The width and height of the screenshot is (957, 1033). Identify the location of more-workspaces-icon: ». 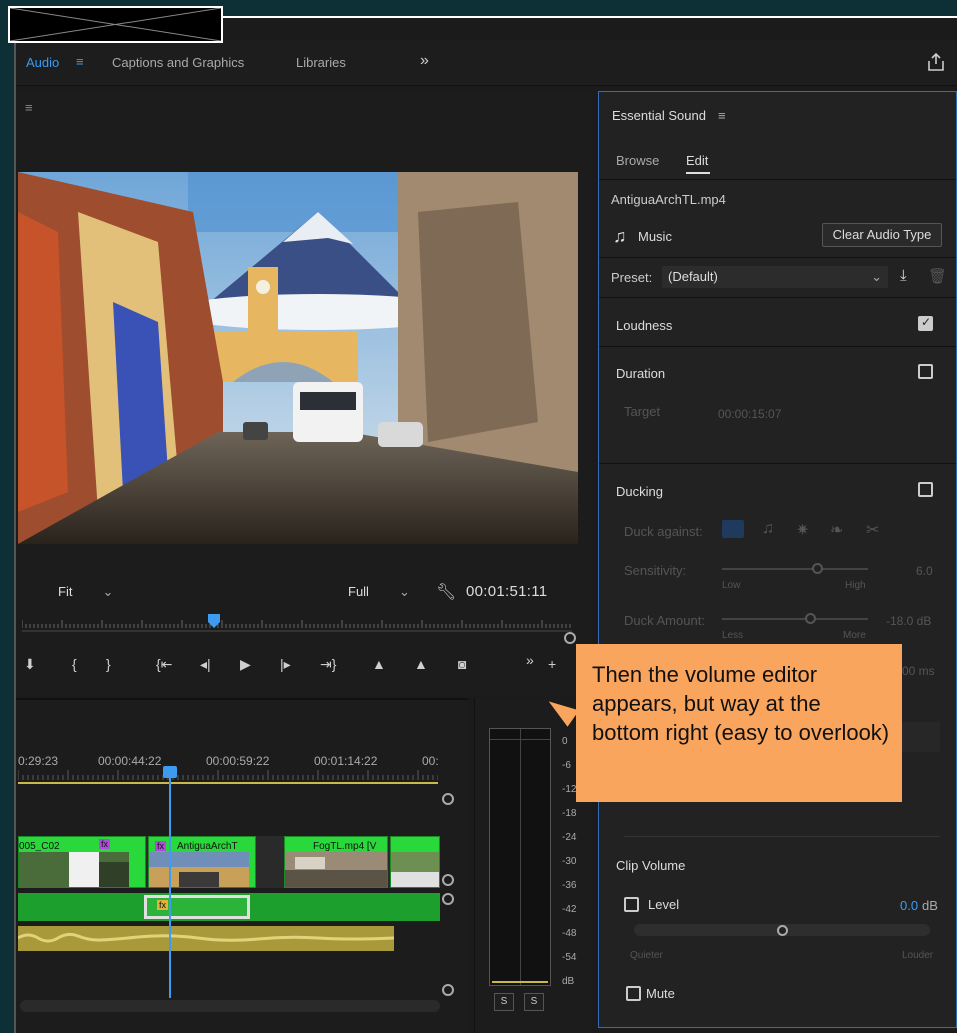
(424, 61).